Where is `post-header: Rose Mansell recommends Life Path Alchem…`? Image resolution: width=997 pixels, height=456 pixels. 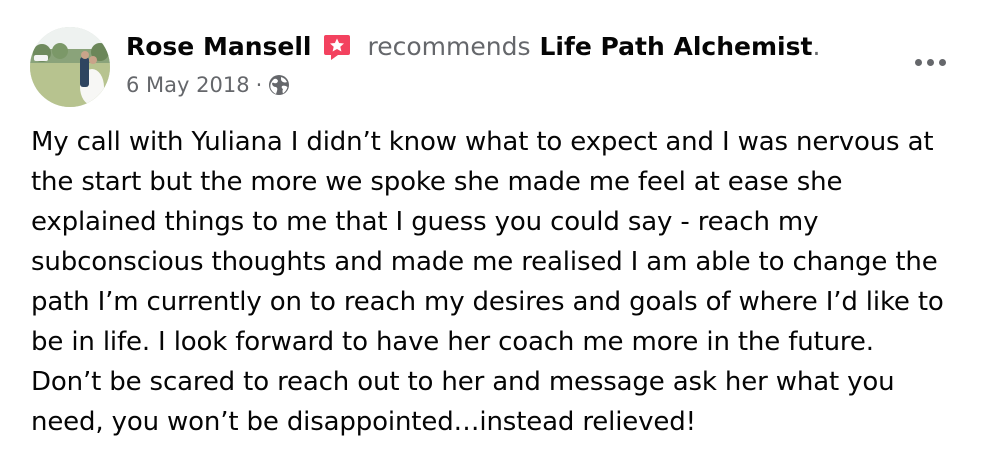 post-header: Rose Mansell recommends Life Path Alchem… is located at coordinates (473, 46).